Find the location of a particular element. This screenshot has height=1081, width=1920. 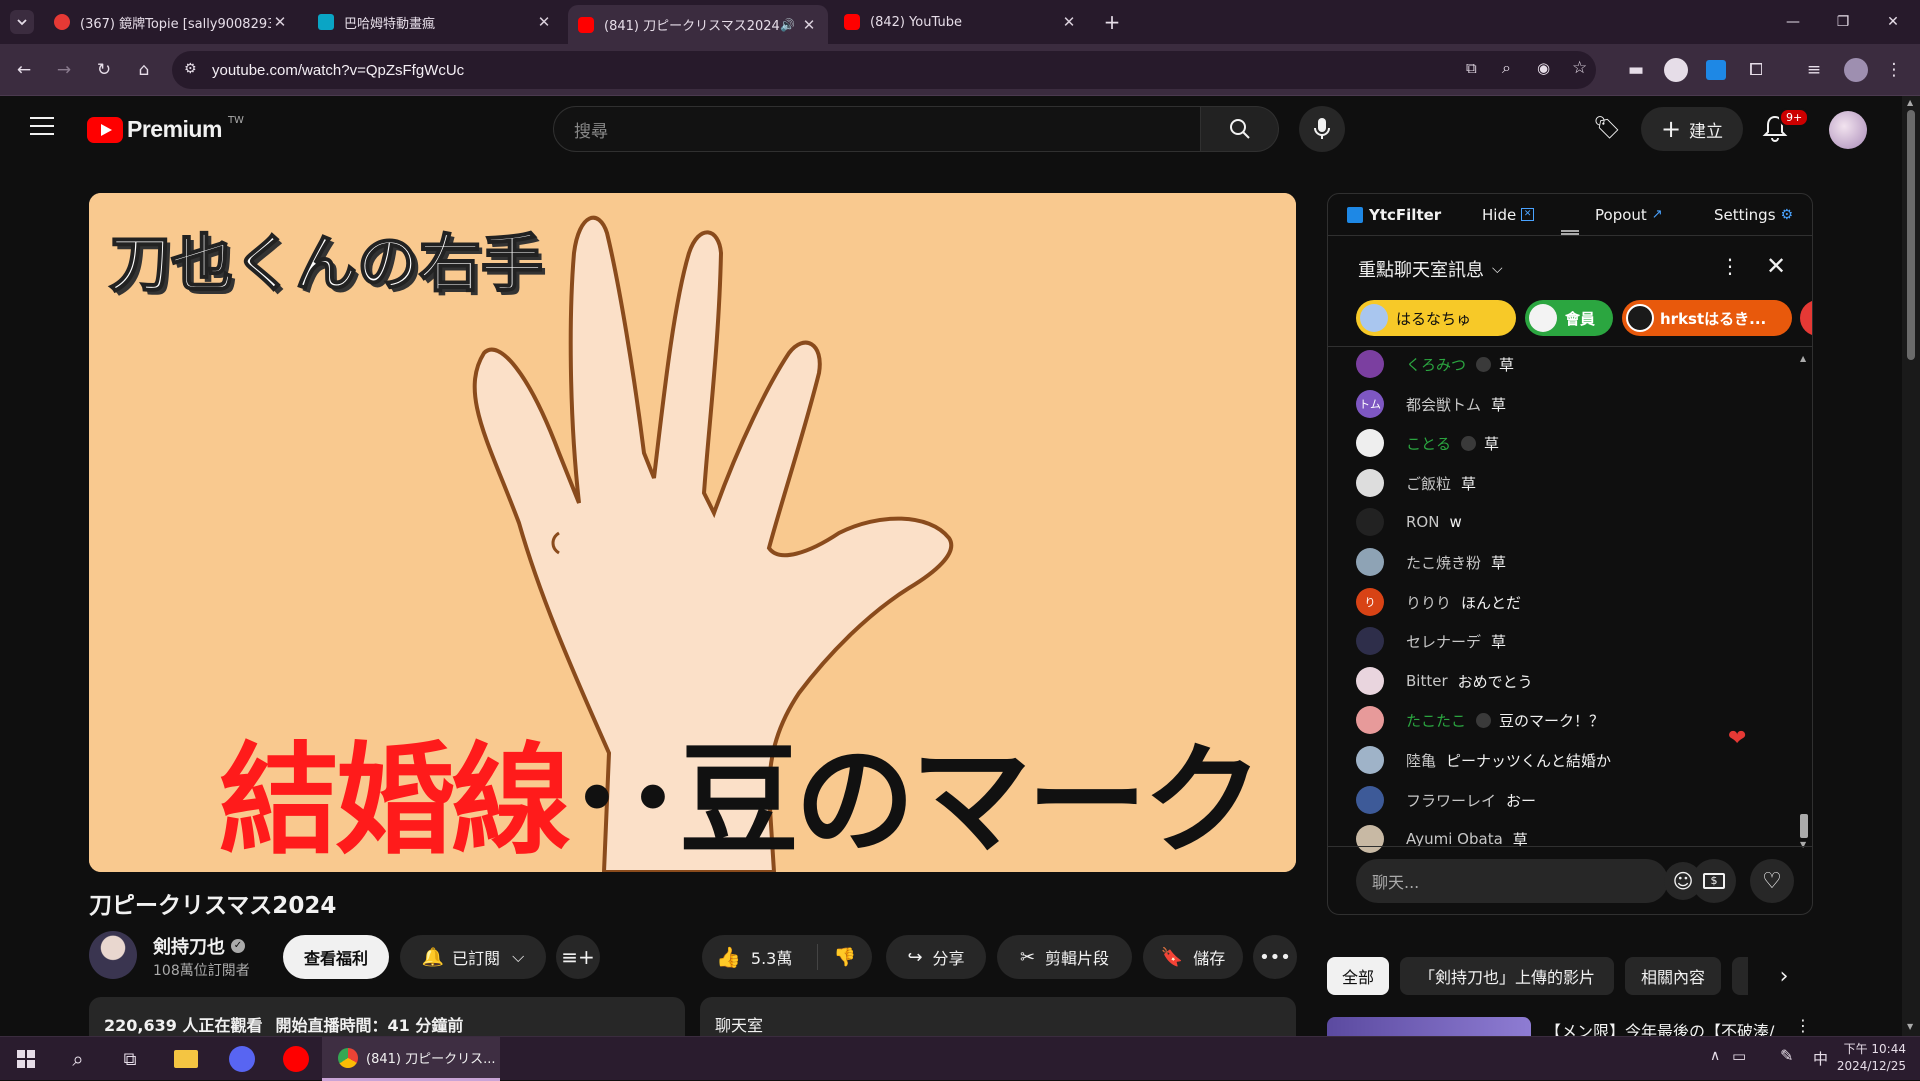

start-button is located at coordinates (26, 1059).